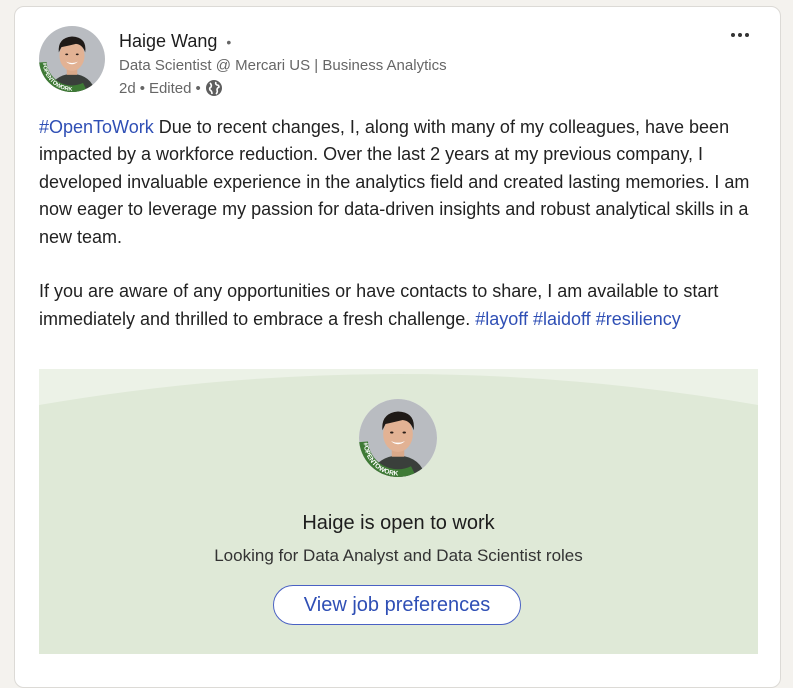  Describe the element at coordinates (740, 35) in the screenshot. I see `more-options-icon` at that location.